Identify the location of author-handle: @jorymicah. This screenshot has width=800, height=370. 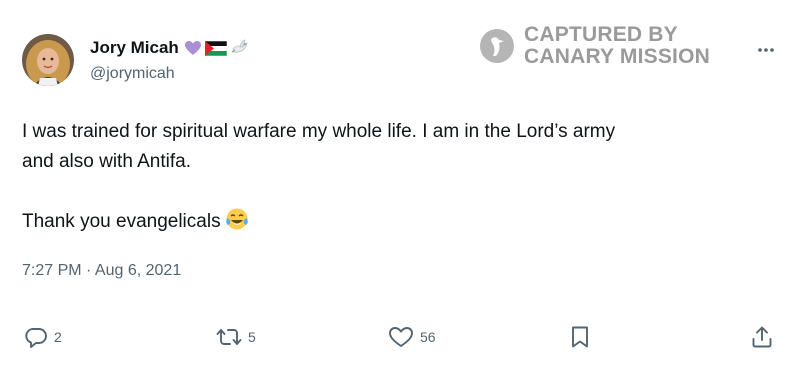
(132, 74).